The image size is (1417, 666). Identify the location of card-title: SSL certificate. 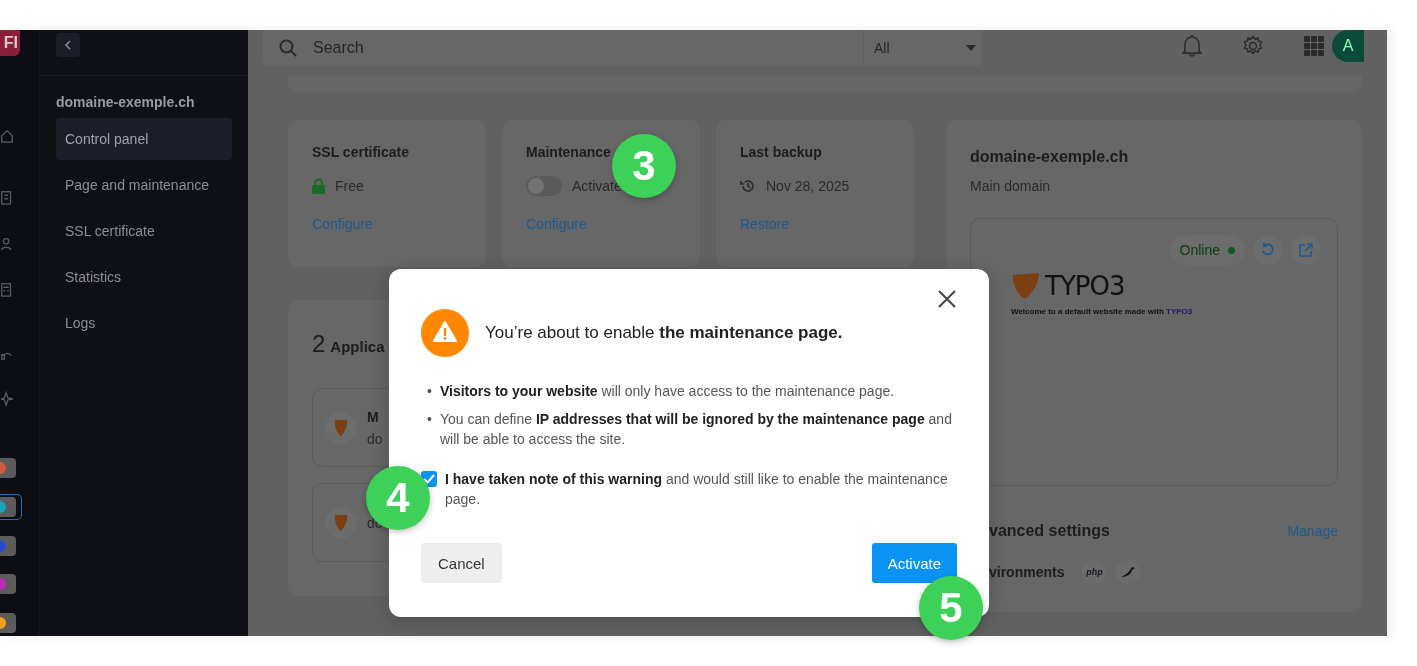
(361, 152).